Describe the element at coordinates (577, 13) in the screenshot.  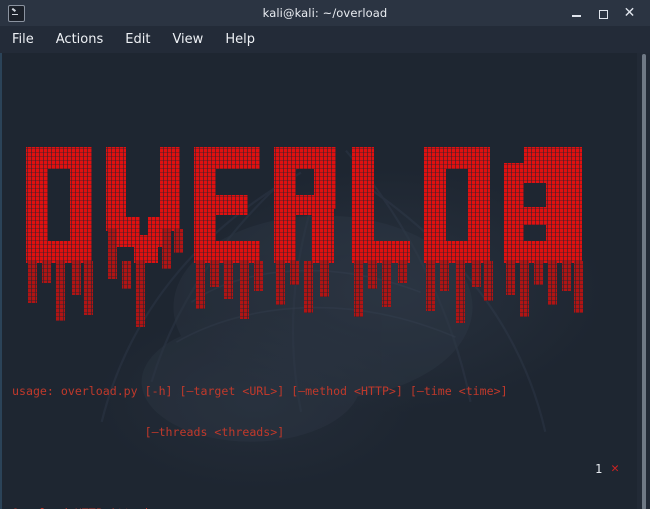
I see `minimize-button` at that location.